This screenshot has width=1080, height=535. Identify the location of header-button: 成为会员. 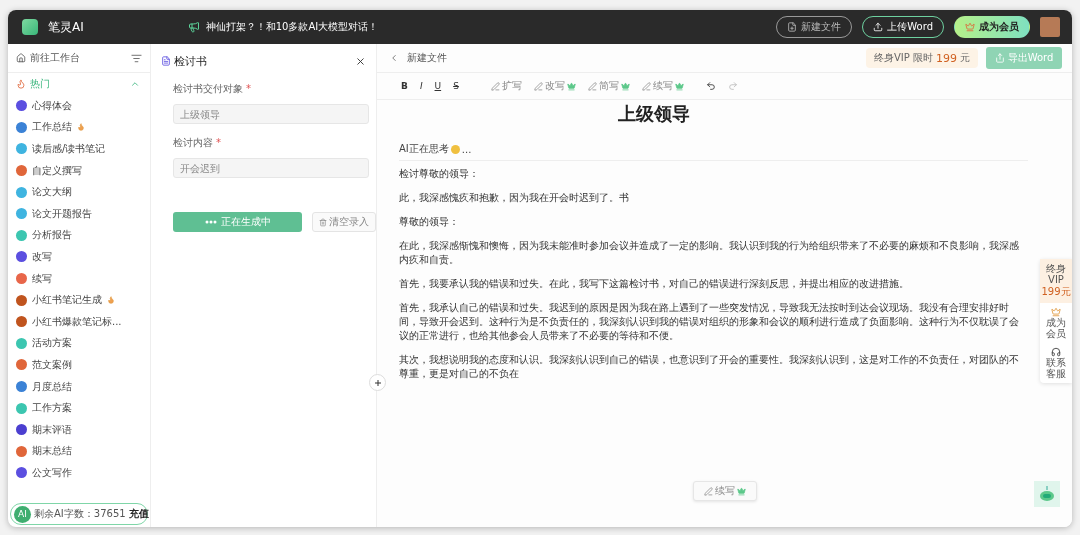
(992, 27).